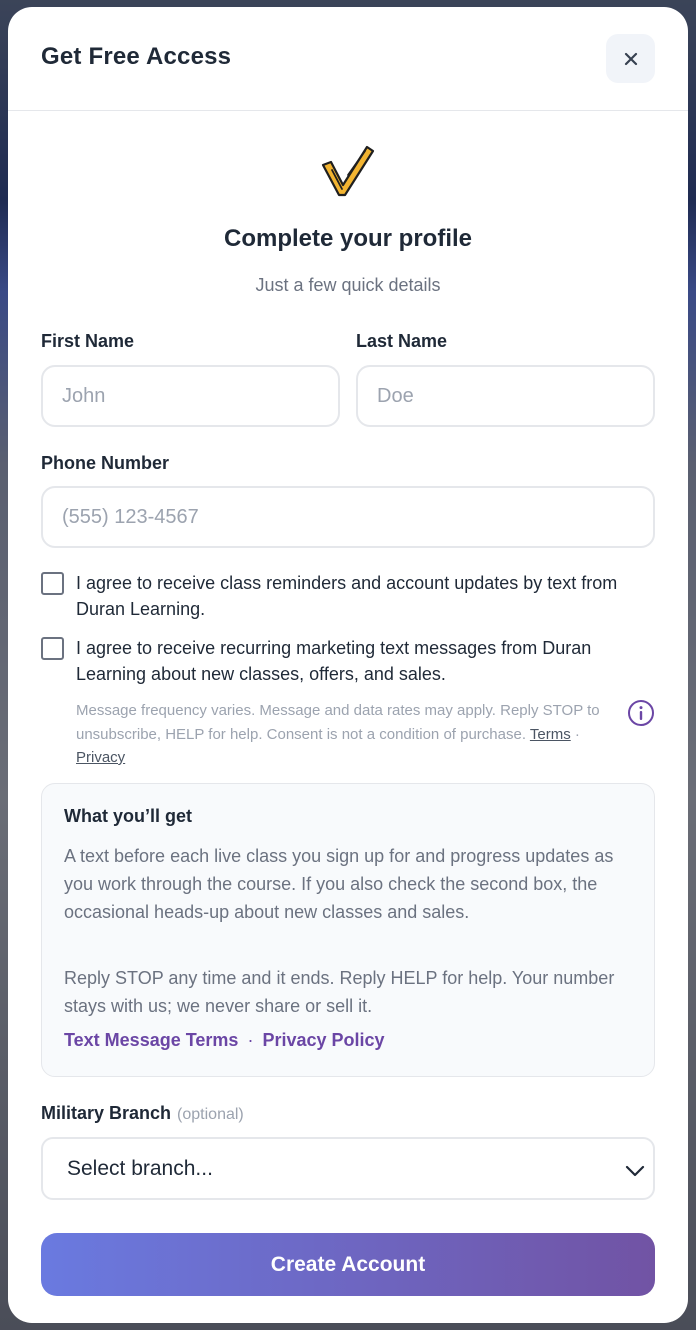 This screenshot has width=696, height=1330. Describe the element at coordinates (402, 341) in the screenshot. I see `last-name-label: Last Name` at that location.